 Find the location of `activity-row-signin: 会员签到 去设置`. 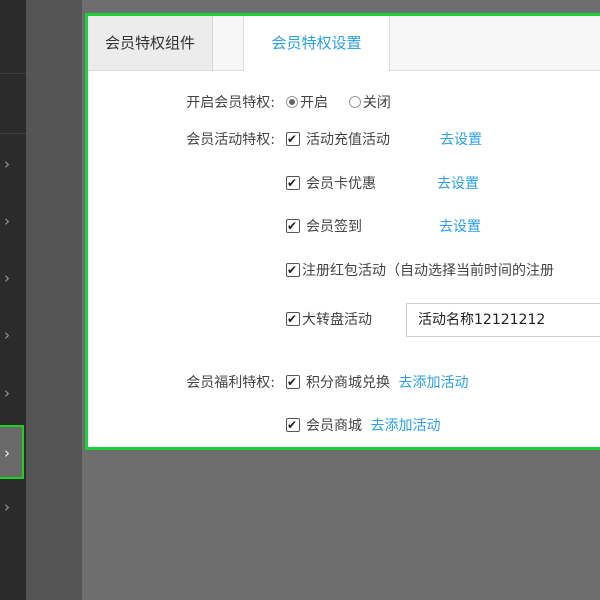

activity-row-signin: 会员签到 去设置 is located at coordinates (344, 226).